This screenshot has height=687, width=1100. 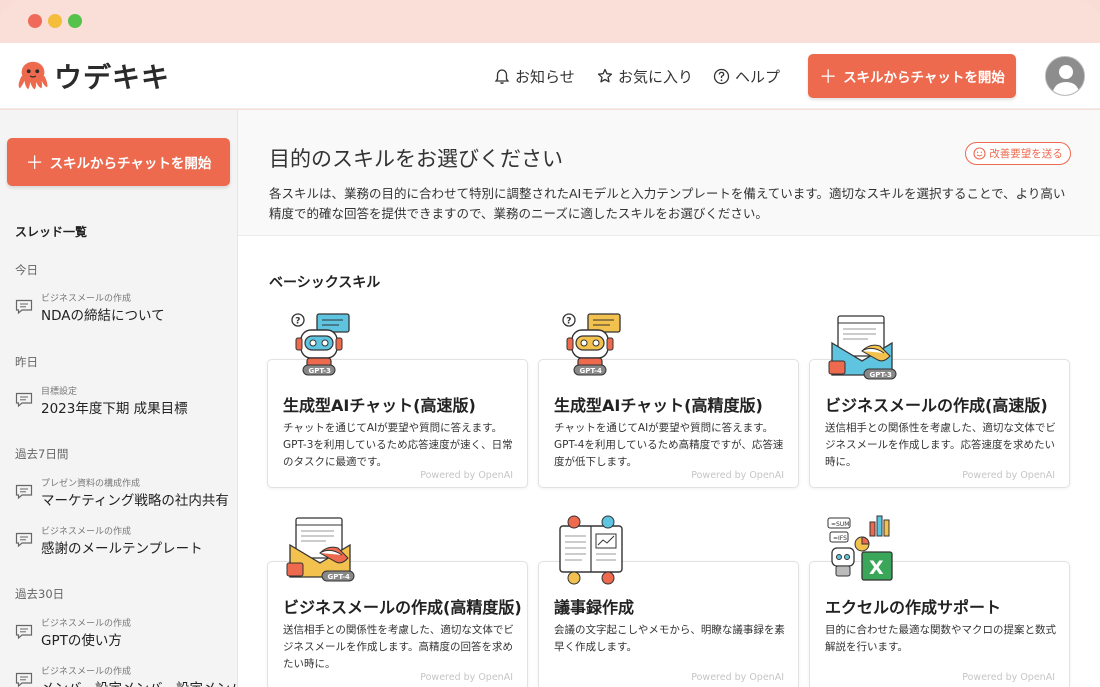 I want to click on skill-description: 目的に合わせた最適な関数やマクロの提案と数式解説を行います。, so click(x=940, y=638).